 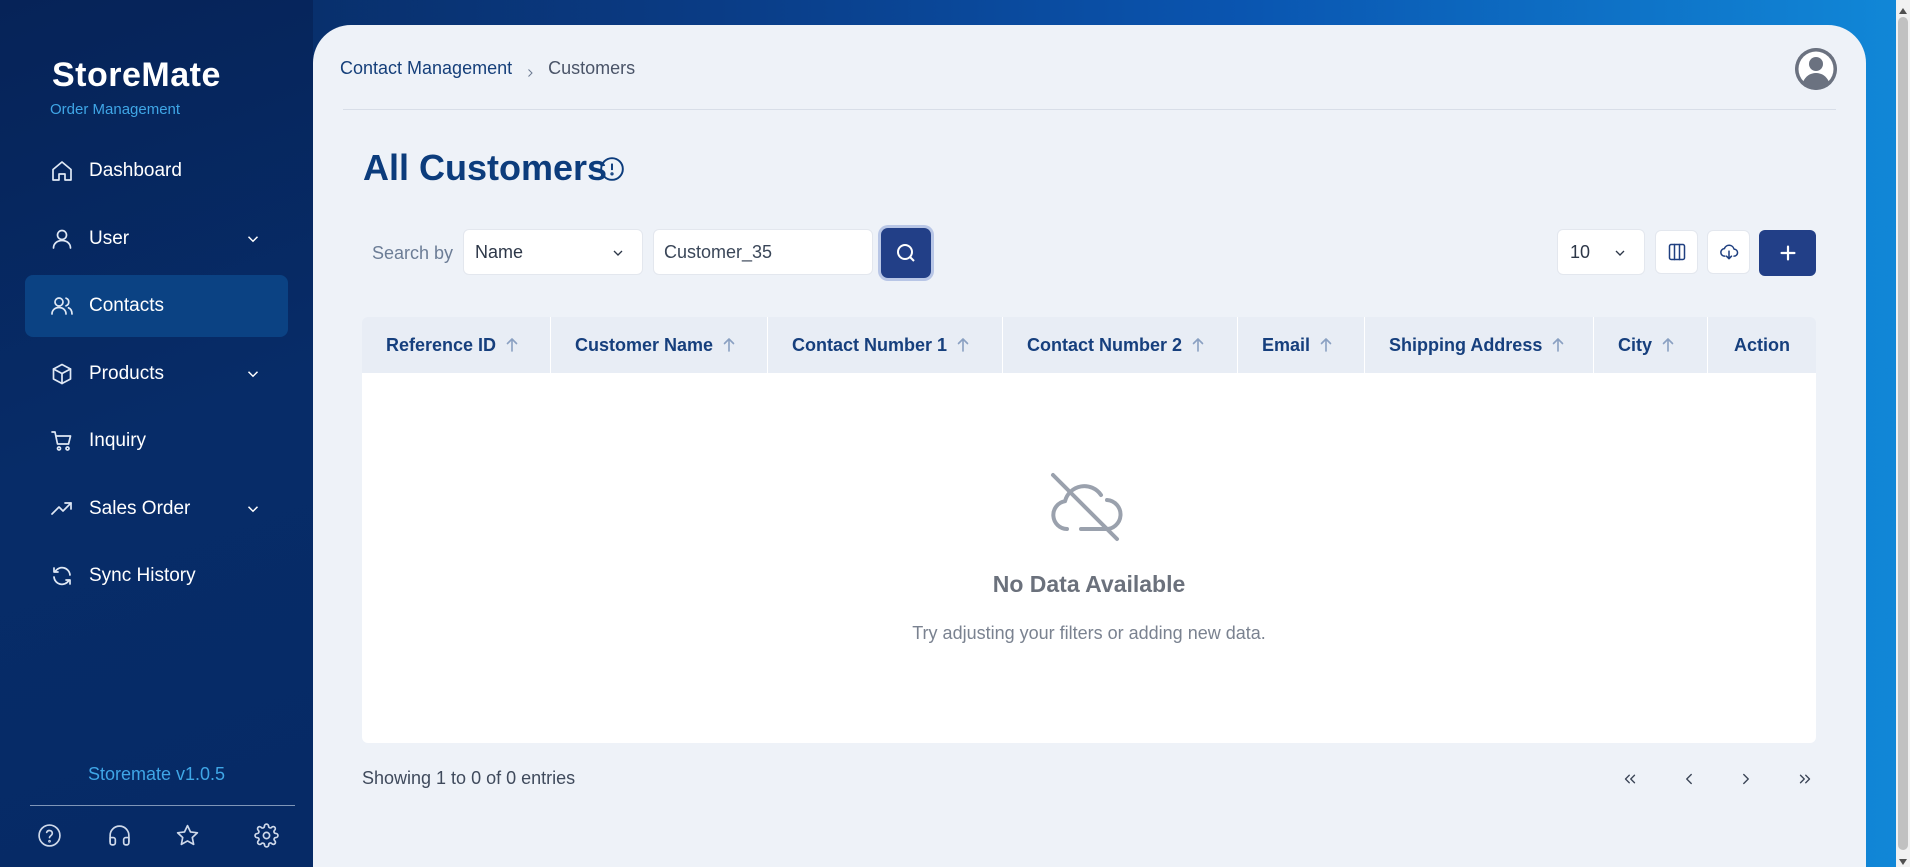 I want to click on box-icon, so click(x=62, y=374).